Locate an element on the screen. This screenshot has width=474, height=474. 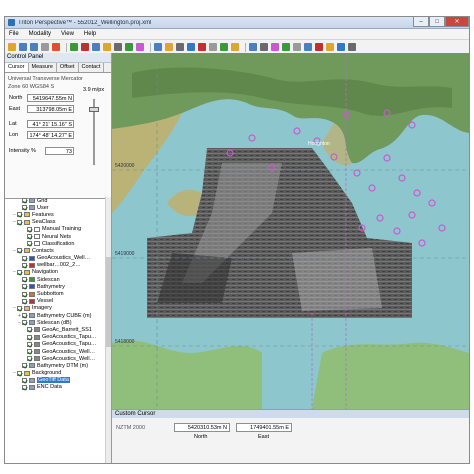
lat-field: 41° 21' 15.16" S is located at coordinates (50, 124).